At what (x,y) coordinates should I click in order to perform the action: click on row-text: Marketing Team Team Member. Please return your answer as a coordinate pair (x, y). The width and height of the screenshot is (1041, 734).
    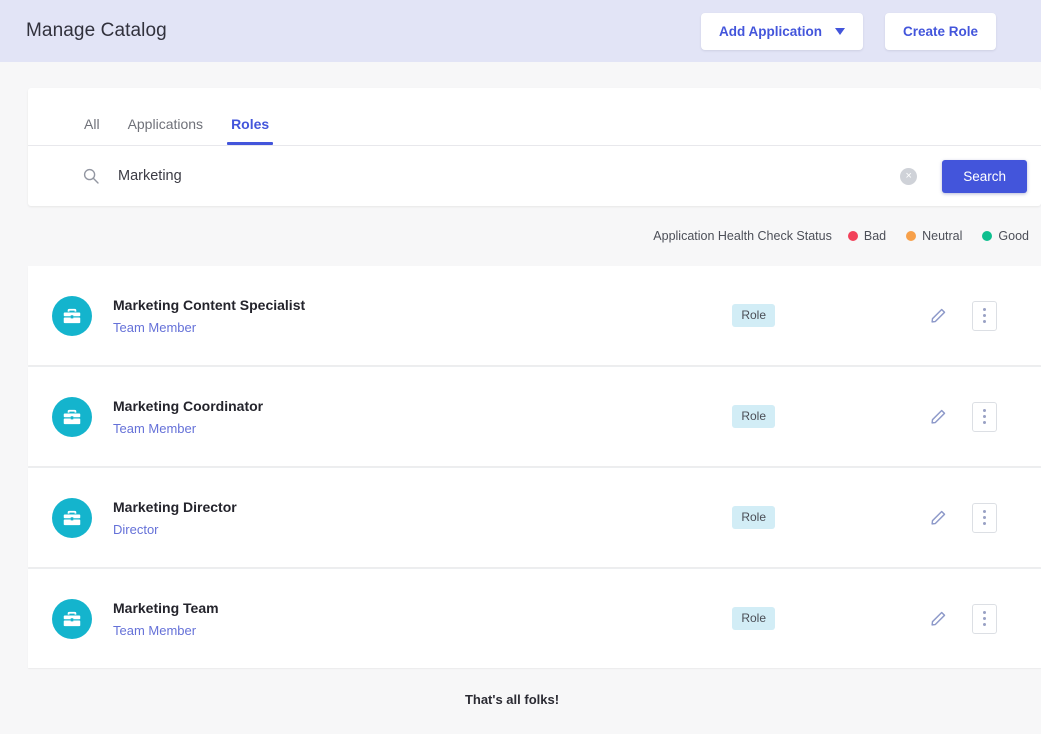
    Looking at the image, I should click on (166, 619).